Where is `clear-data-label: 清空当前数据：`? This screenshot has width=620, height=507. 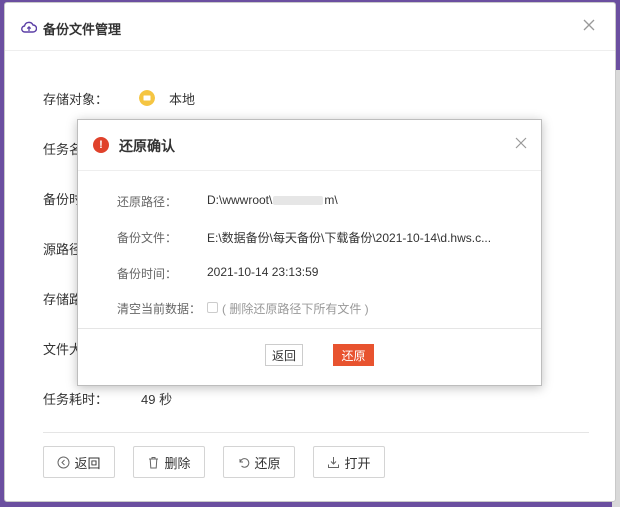
clear-data-label: 清空当前数据： is located at coordinates (159, 309).